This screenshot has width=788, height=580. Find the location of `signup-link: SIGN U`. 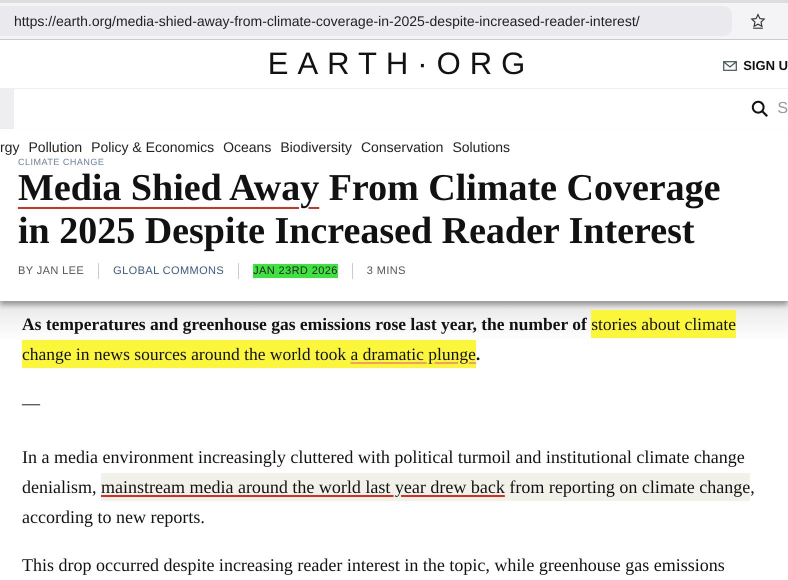

signup-link: SIGN U is located at coordinates (755, 65).